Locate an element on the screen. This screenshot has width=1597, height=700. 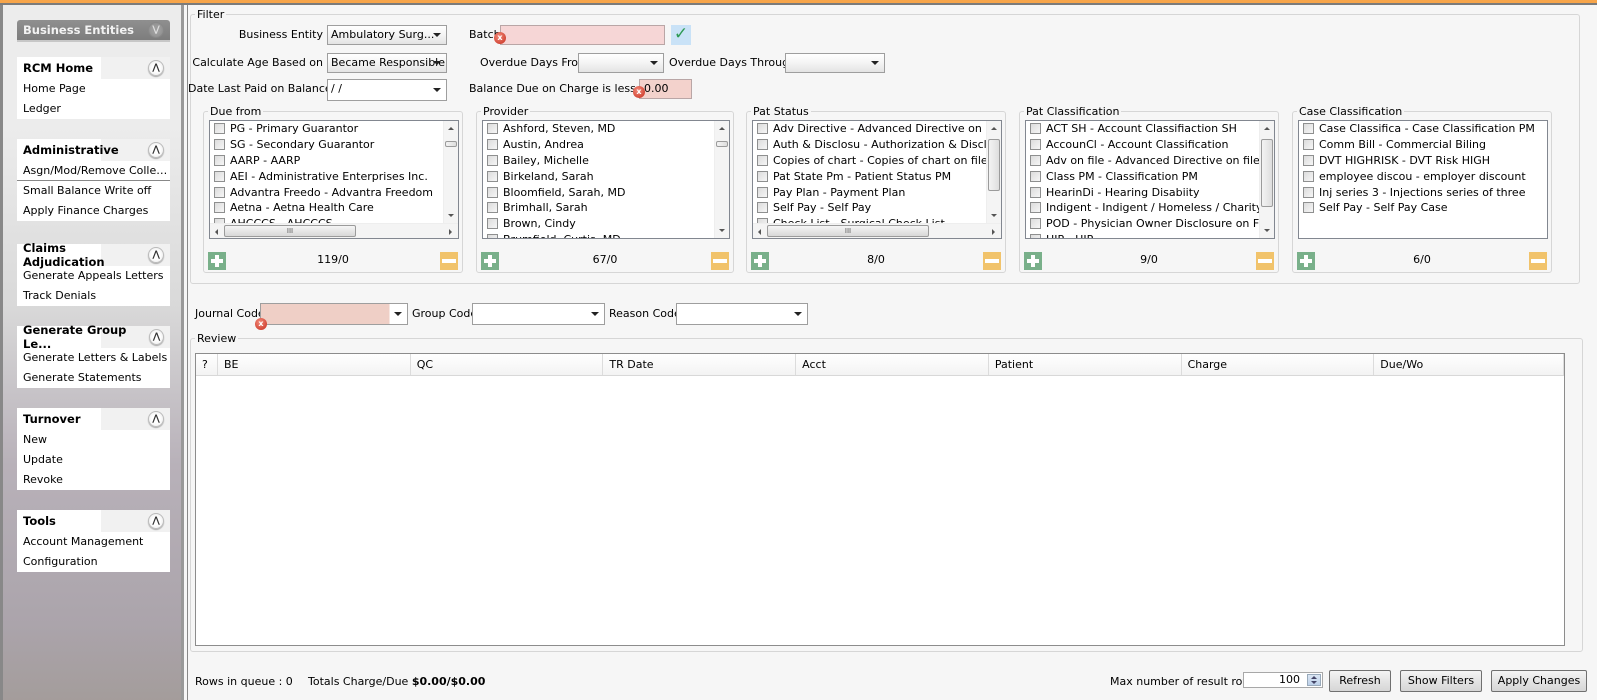
horizontal-scrollbar: III is located at coordinates (334, 230).